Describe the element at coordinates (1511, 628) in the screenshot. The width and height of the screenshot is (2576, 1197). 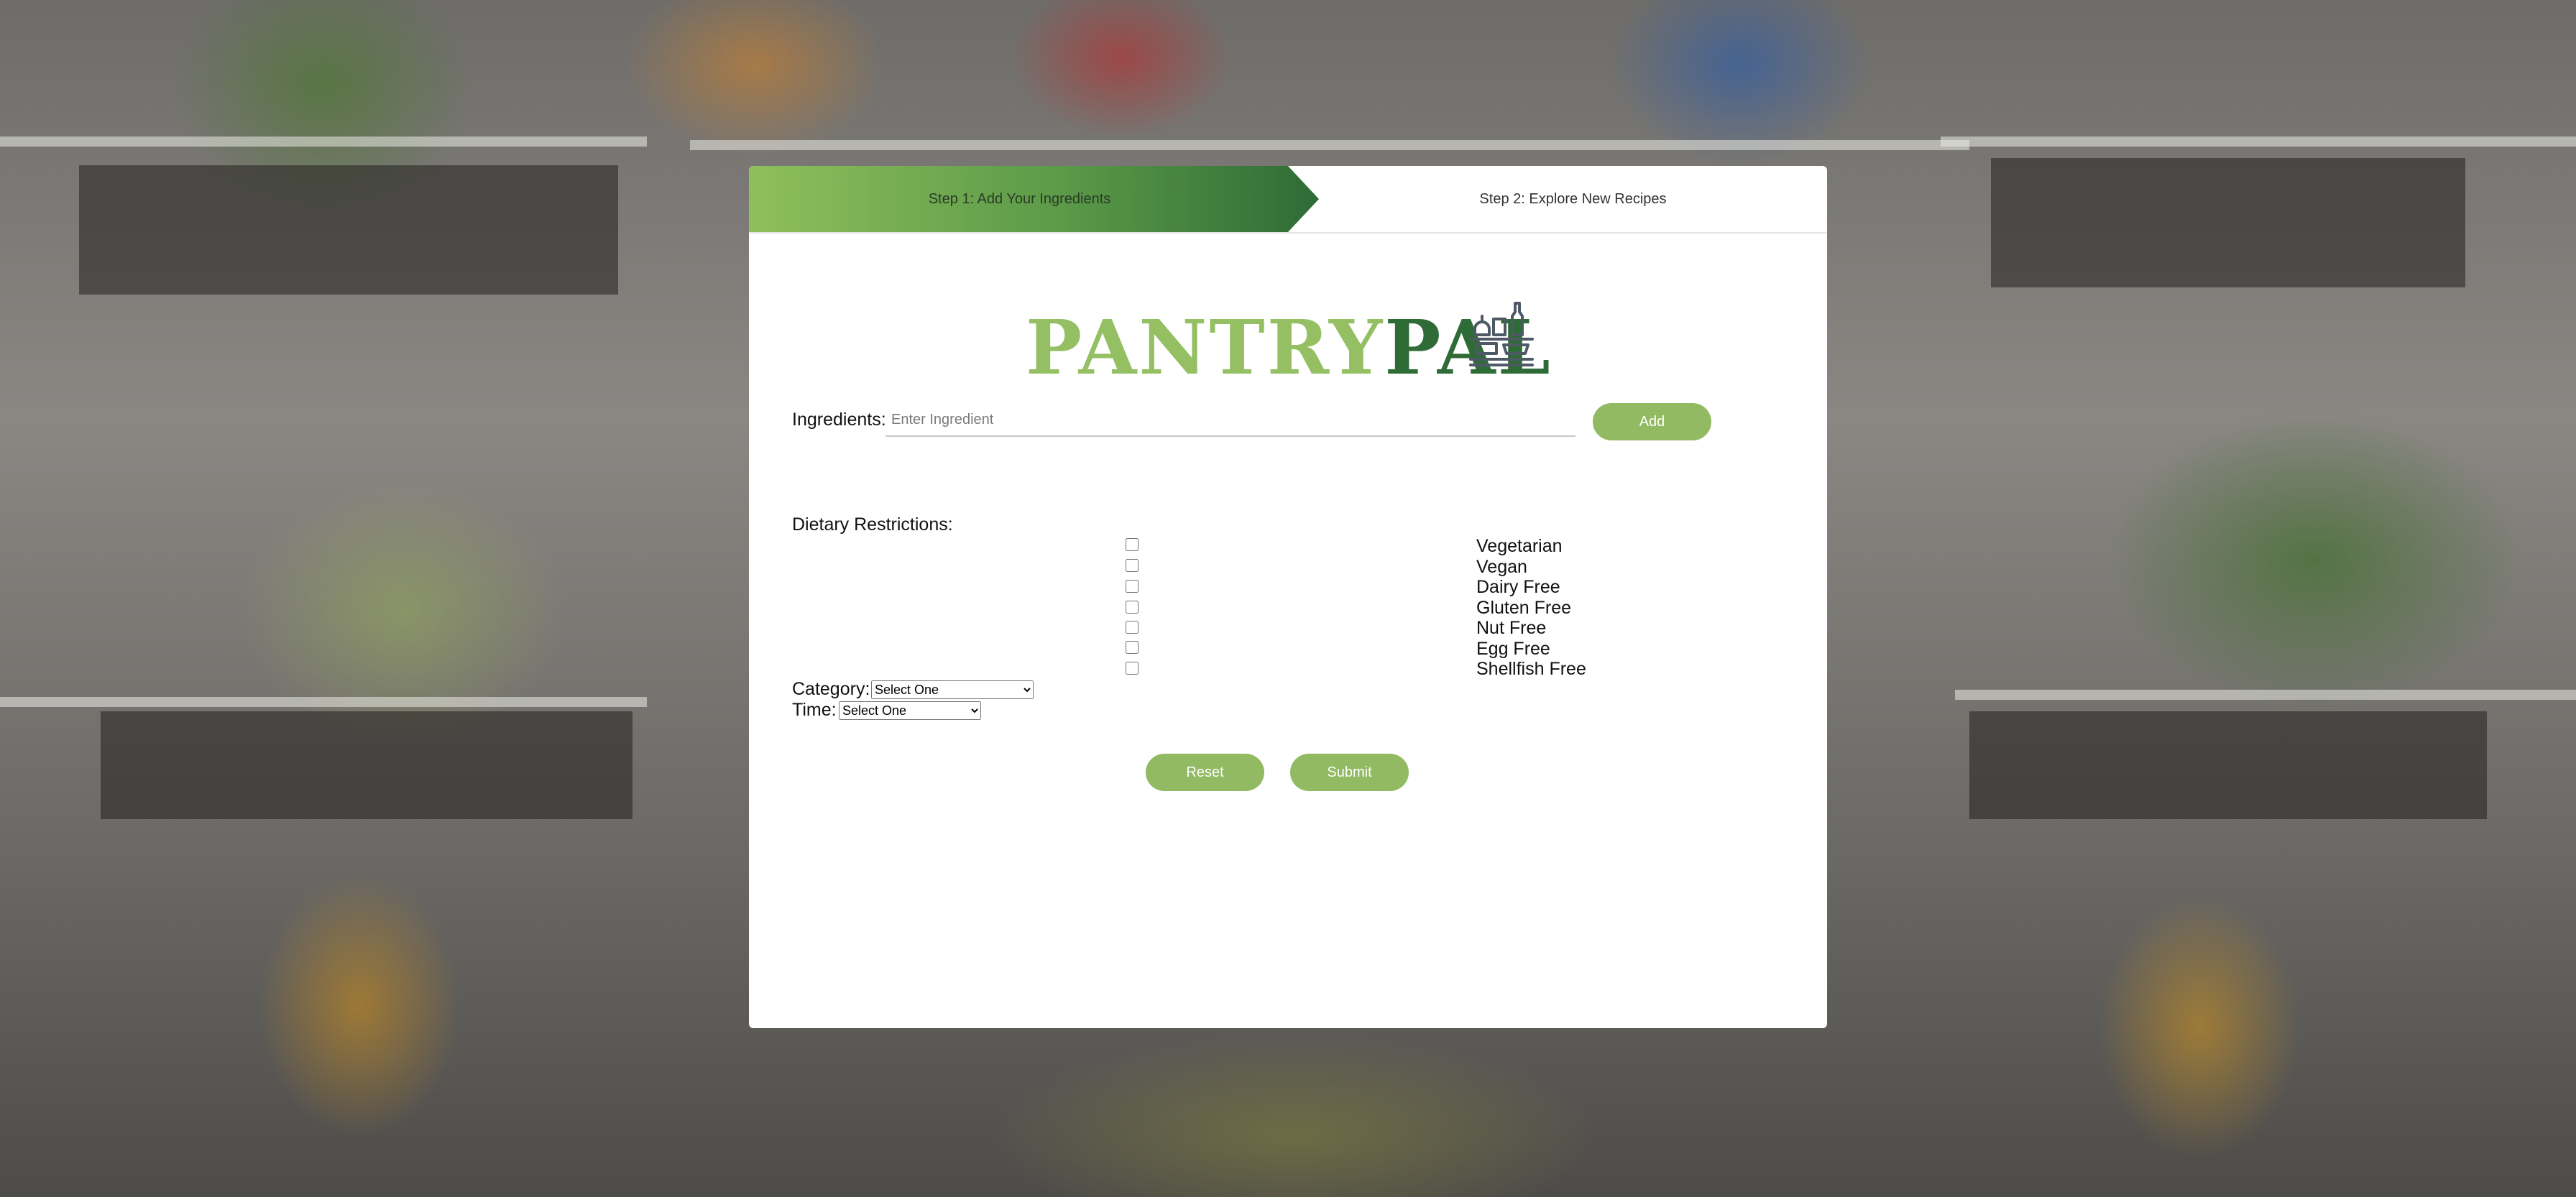
I see `label-nut-free: Nut Free` at that location.